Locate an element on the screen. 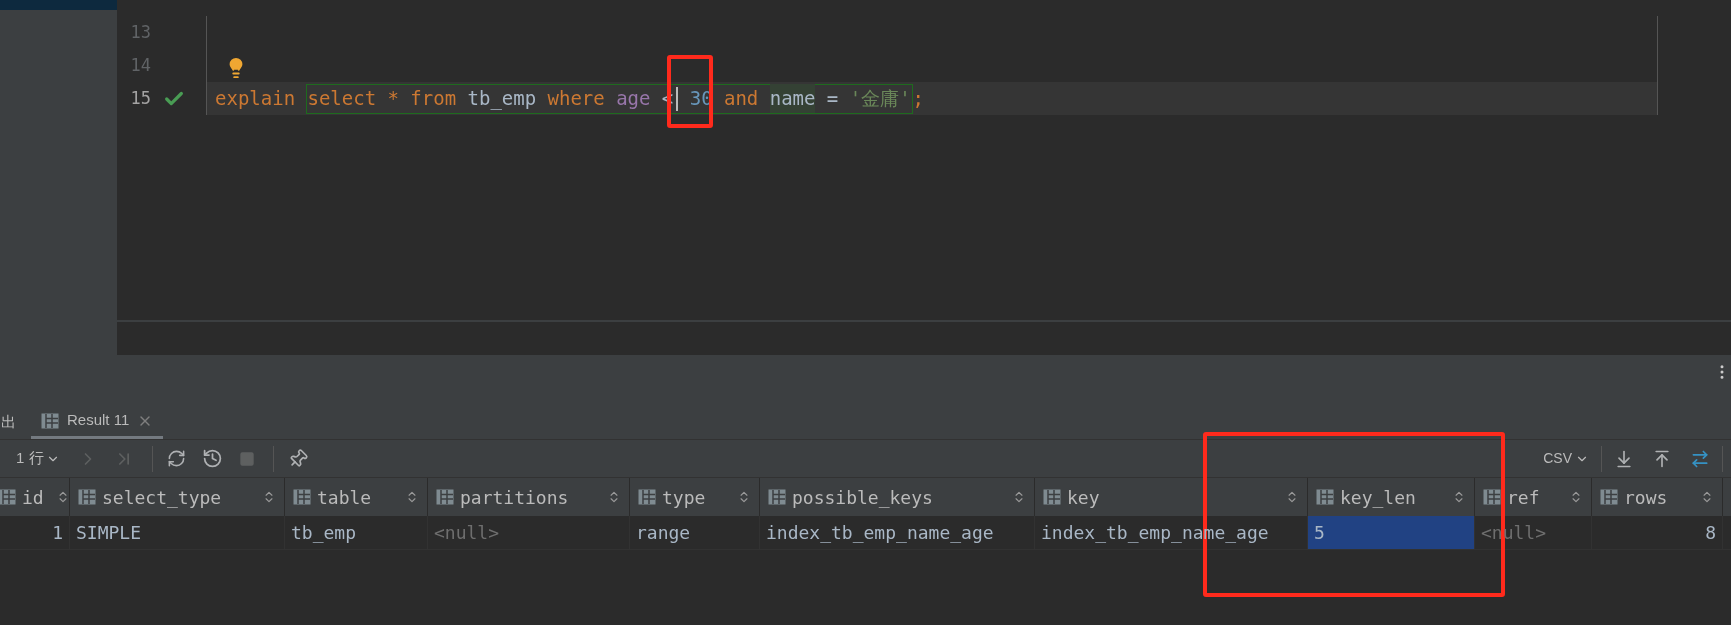  table-cell: <null> is located at coordinates (529, 532).